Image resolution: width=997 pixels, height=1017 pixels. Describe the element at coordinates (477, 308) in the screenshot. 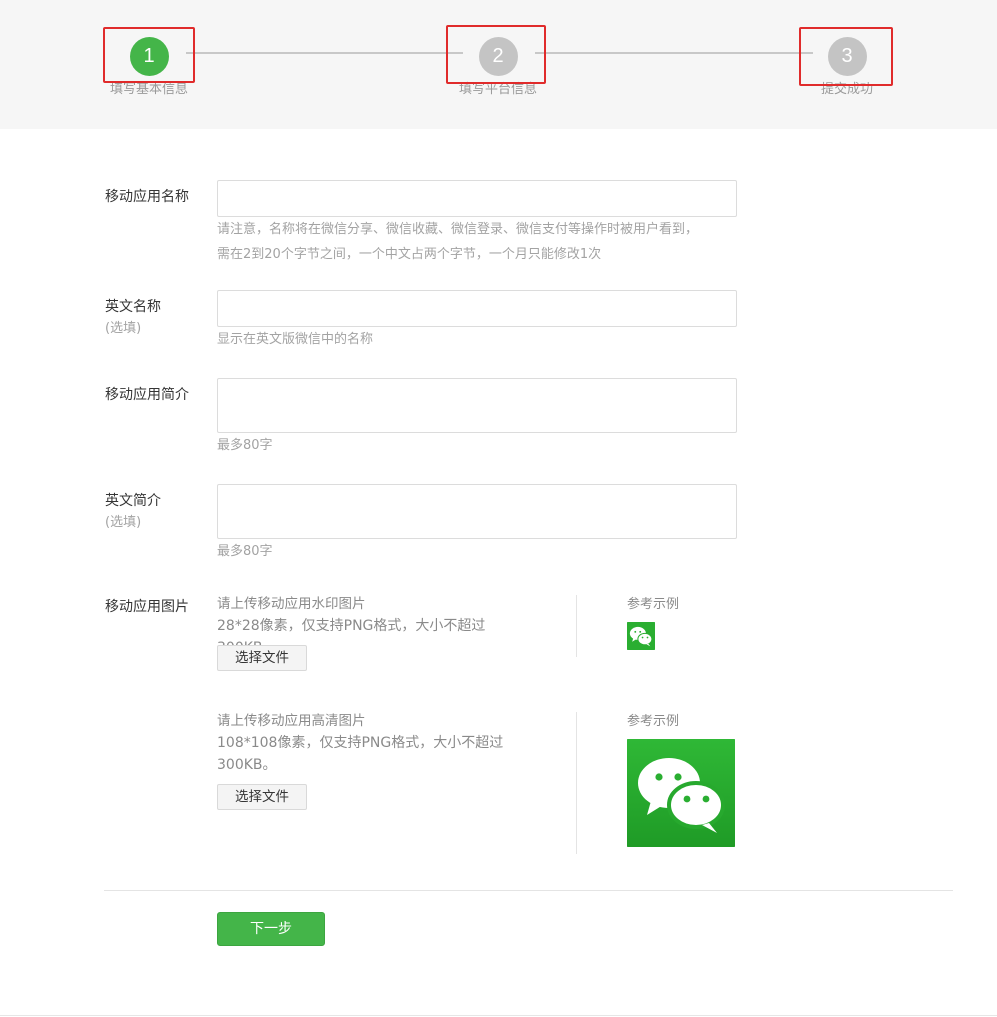

I see `english-name-input` at that location.